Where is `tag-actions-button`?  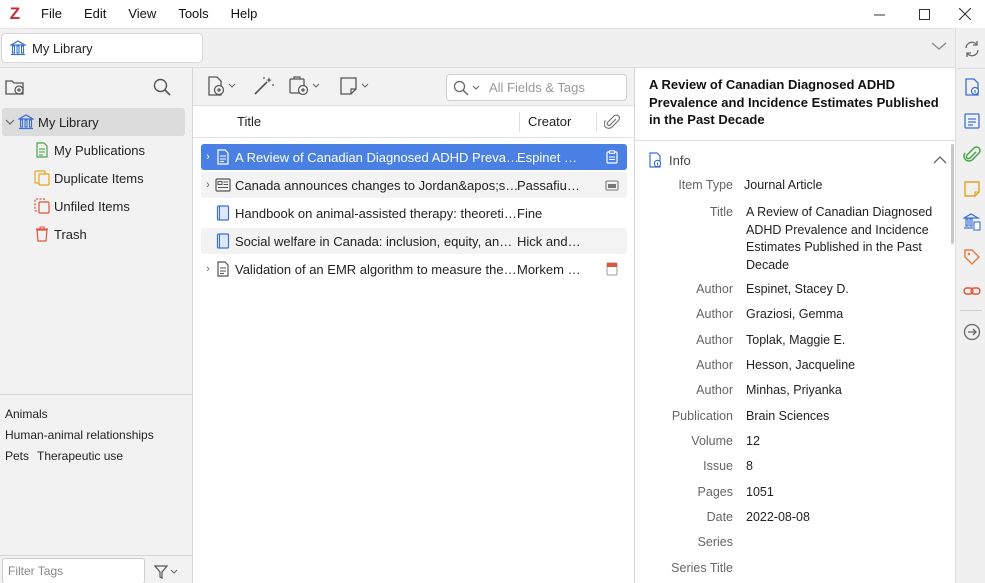 tag-actions-button is located at coordinates (166, 572).